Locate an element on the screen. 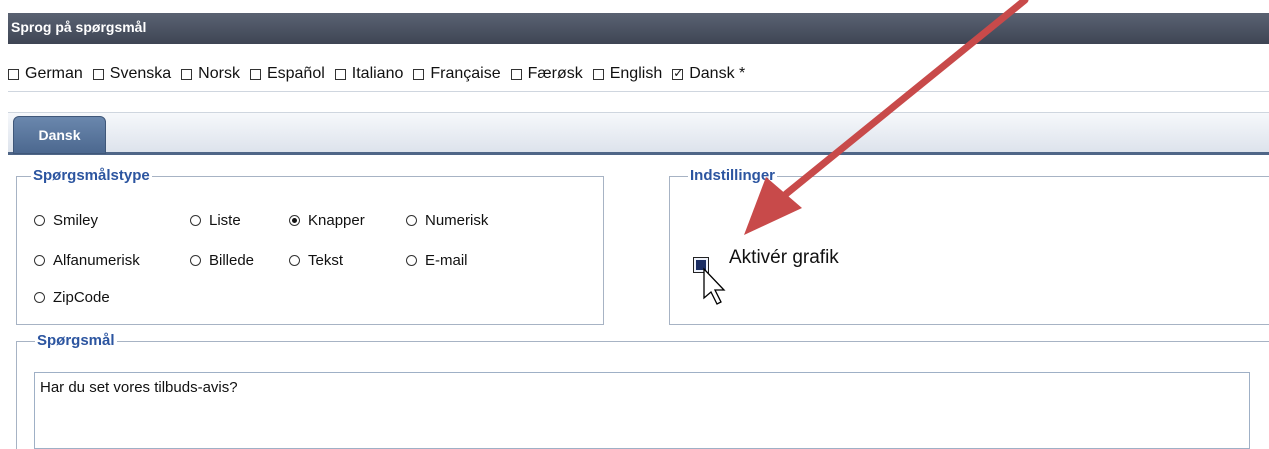  language-option-svenska: Svenska is located at coordinates (132, 74).